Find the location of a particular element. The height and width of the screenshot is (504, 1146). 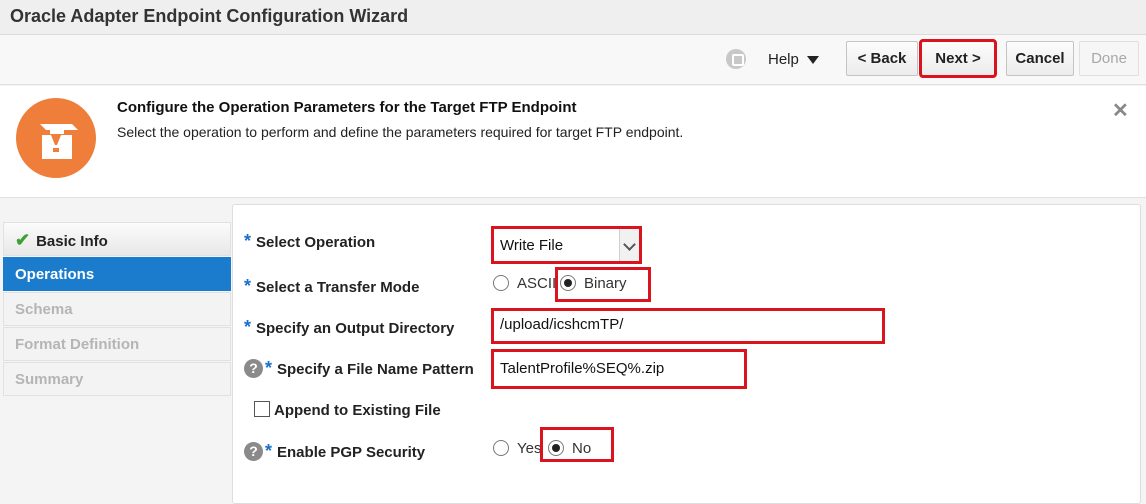

info-icon is located at coordinates (736, 59).